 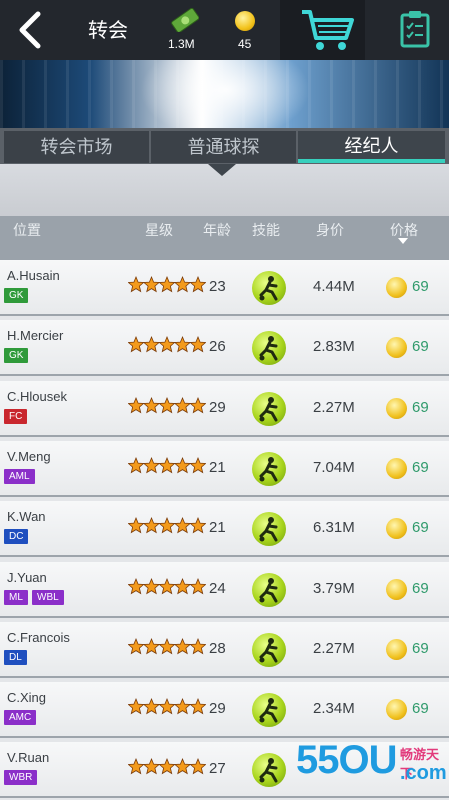 What do you see at coordinates (266, 230) in the screenshot?
I see `header-skill: 技能` at bounding box center [266, 230].